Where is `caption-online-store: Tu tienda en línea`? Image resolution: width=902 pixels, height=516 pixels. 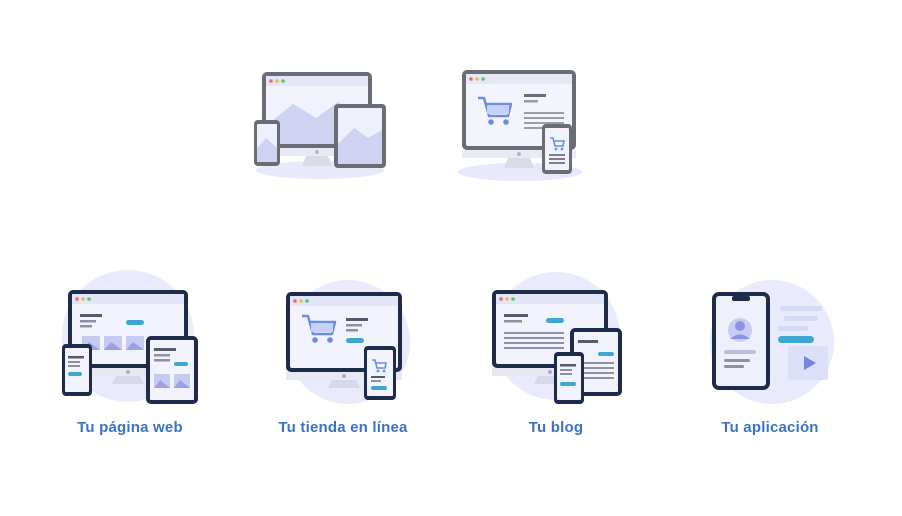 caption-online-store: Tu tienda en línea is located at coordinates (343, 427).